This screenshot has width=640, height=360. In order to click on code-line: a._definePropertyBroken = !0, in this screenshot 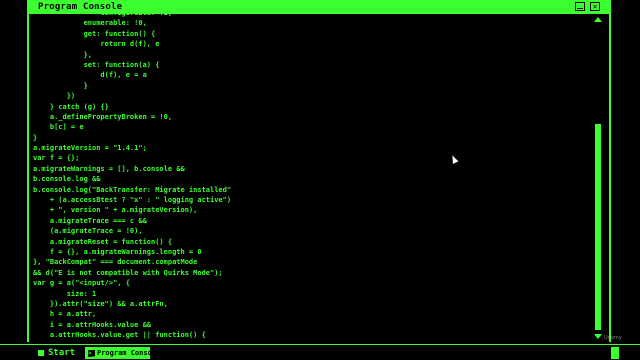, I will do `click(103, 116)`.